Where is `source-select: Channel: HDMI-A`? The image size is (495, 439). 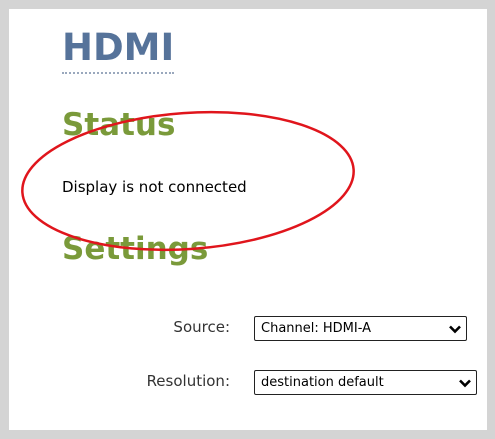
source-select: Channel: HDMI-A is located at coordinates (360, 328).